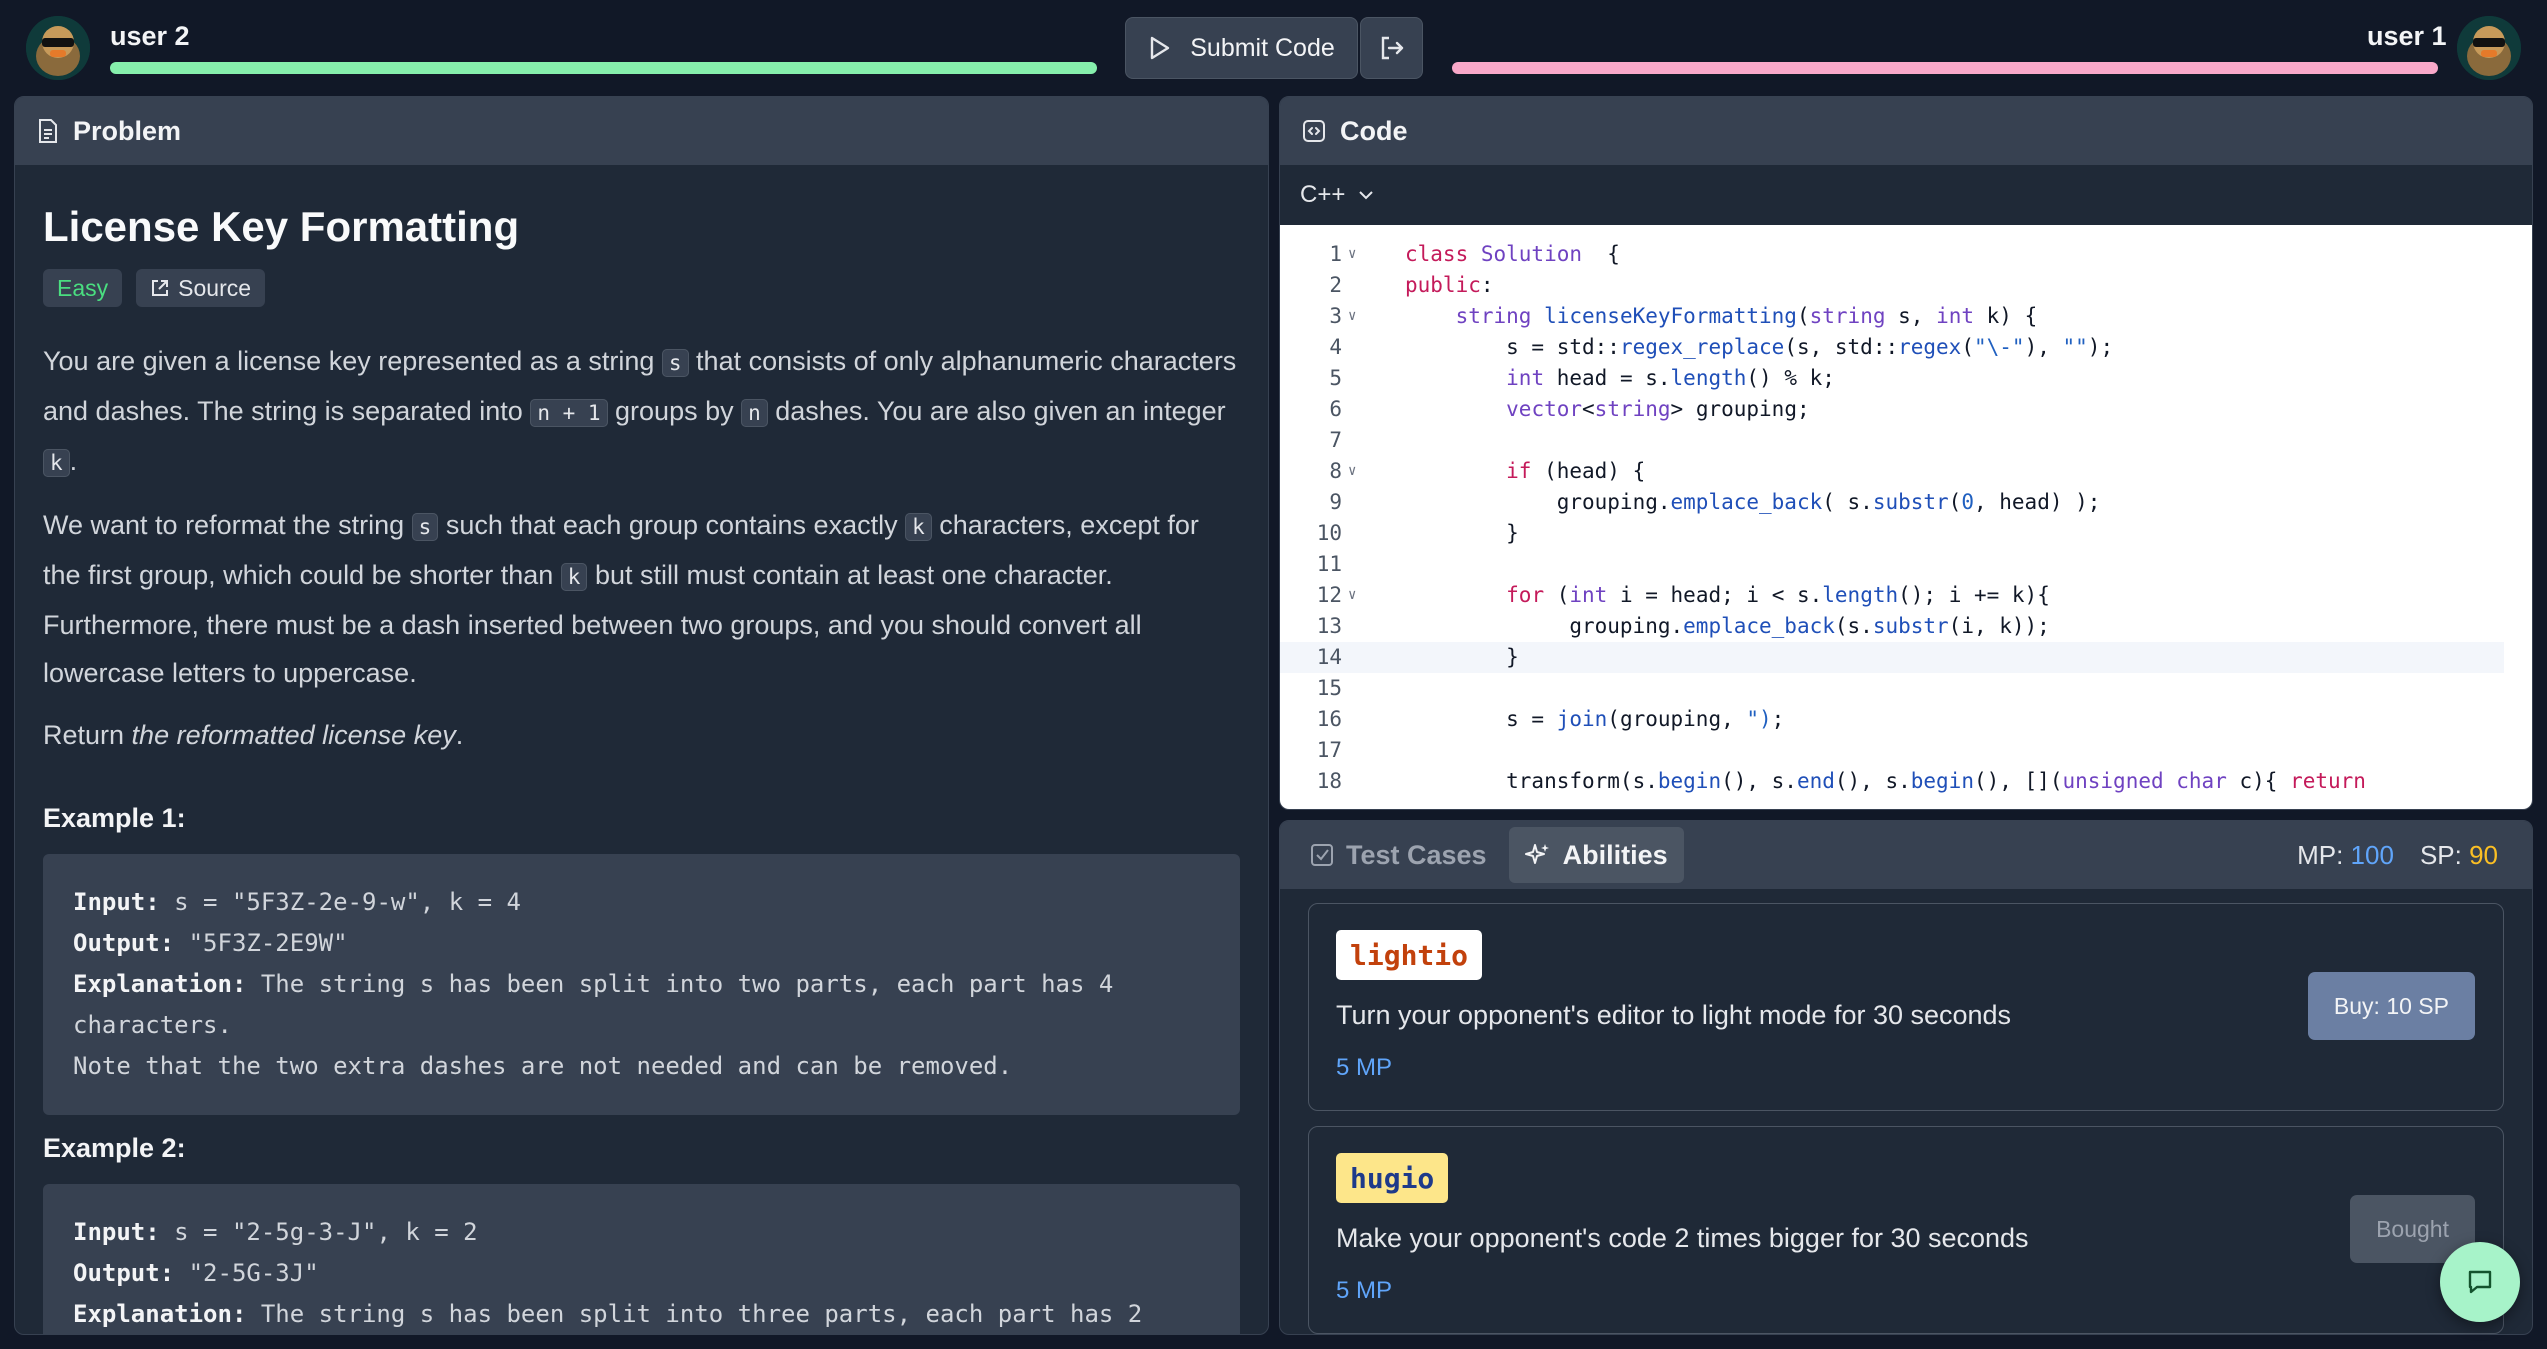  I want to click on code-line: 1 ∨ class Solution {, so click(1892, 254).